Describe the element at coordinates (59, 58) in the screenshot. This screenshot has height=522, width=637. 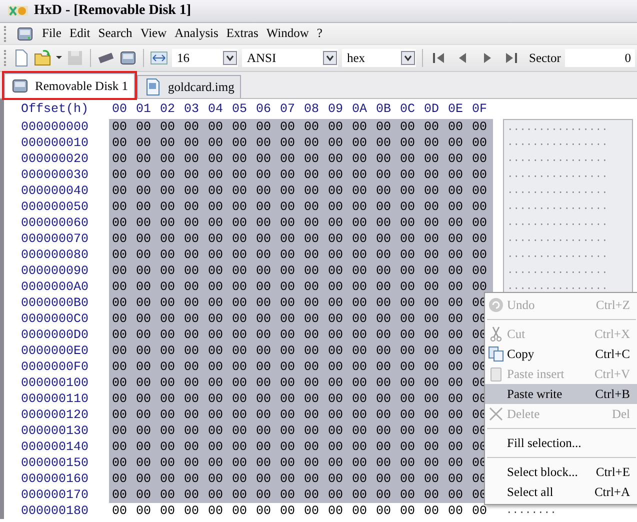
I see `caret-icon` at that location.